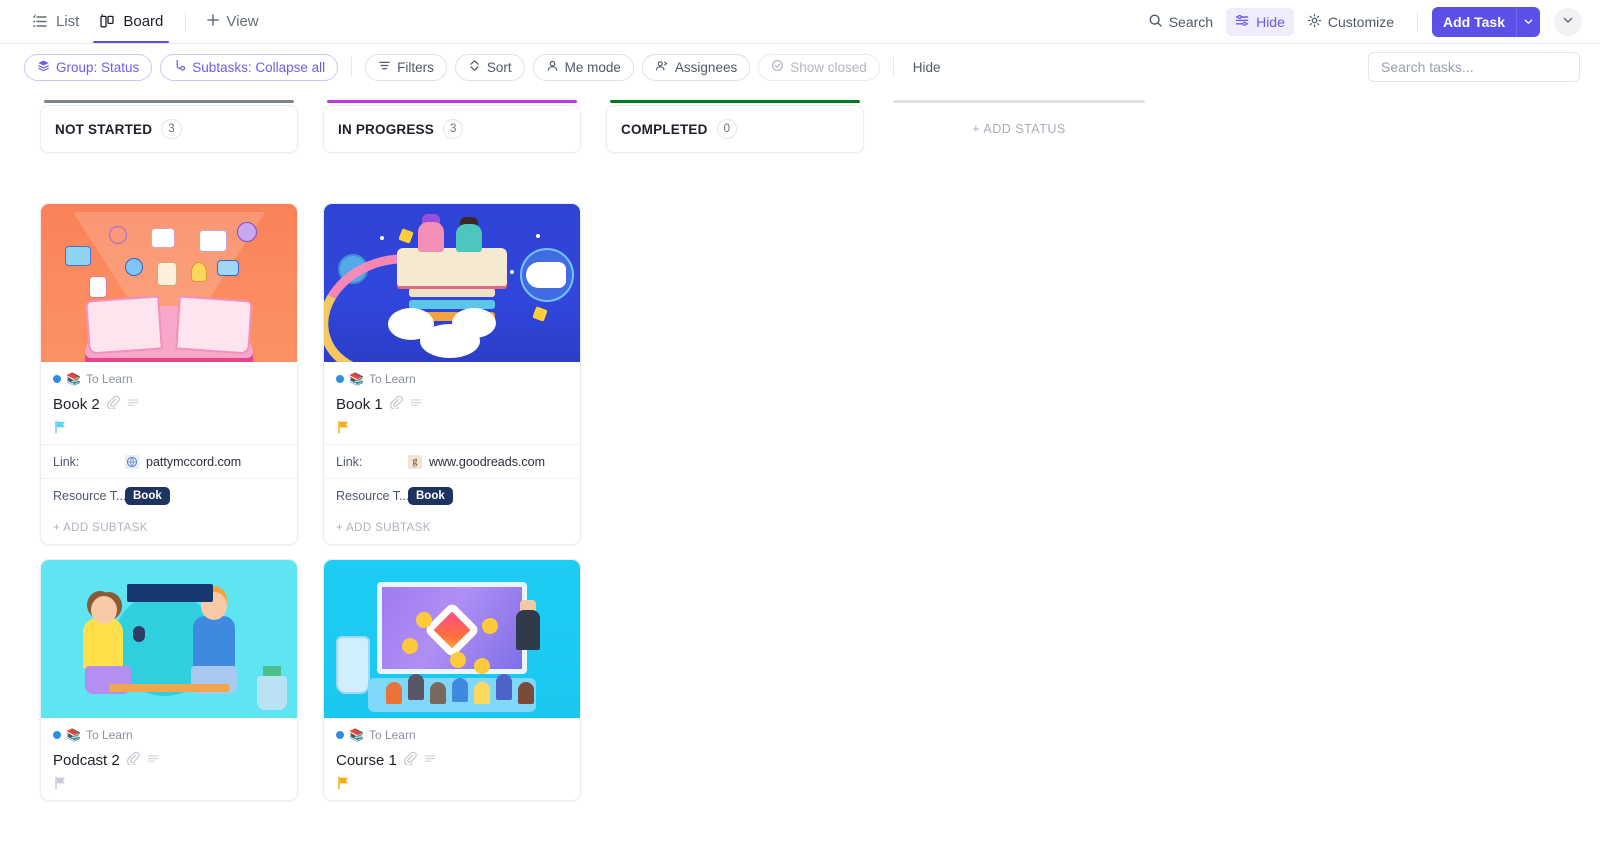 Image resolution: width=1600 pixels, height=845 pixels. I want to click on card-link-value-wrap: pattymccord.com, so click(183, 461).